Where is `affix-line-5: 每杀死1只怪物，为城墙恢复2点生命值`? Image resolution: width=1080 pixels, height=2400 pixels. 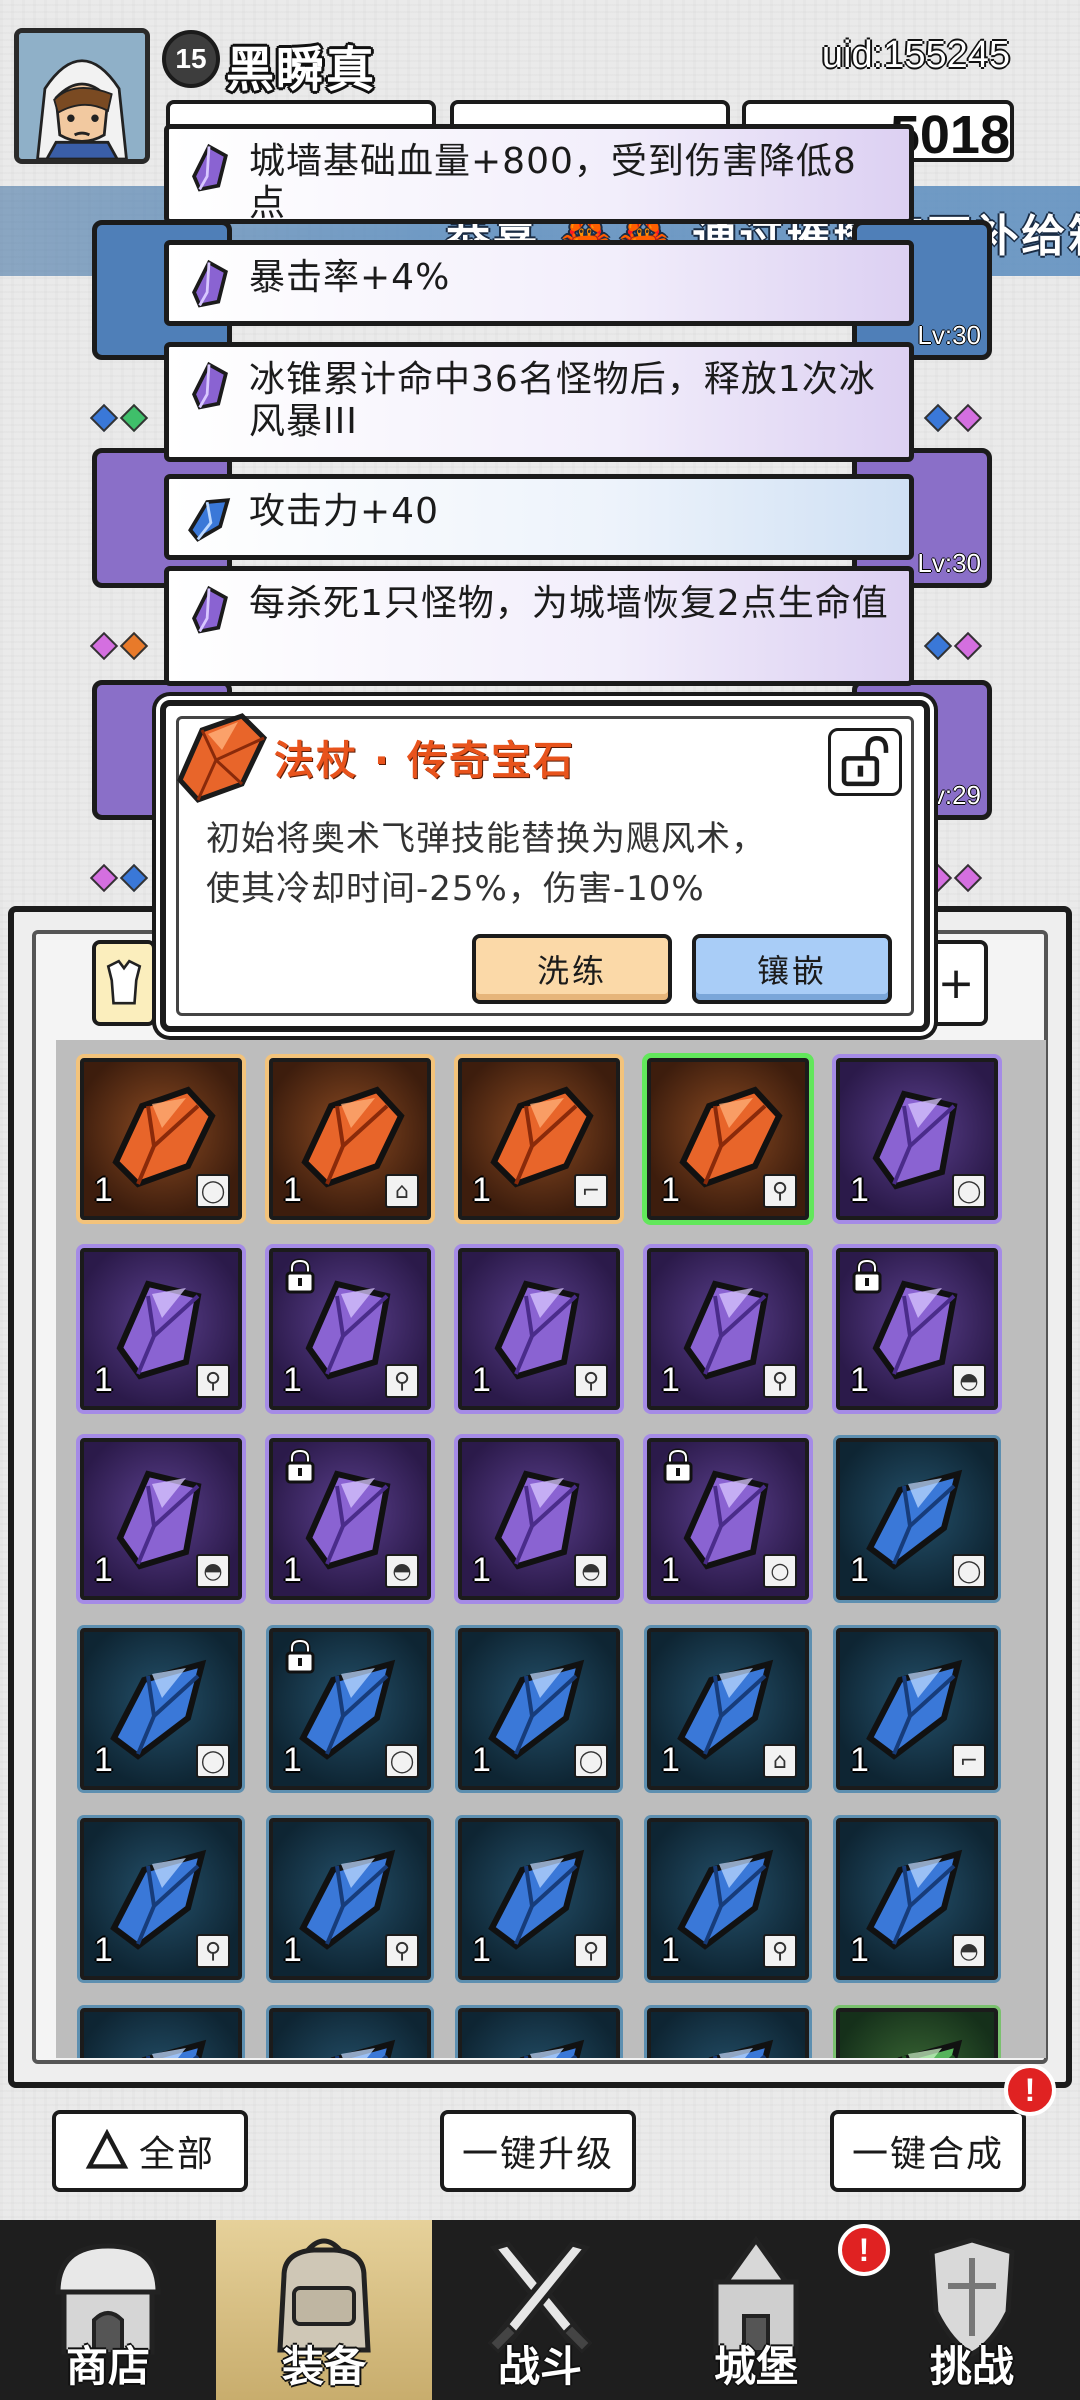 affix-line-5: 每杀死1只怪物，为城墙恢复2点生命值 is located at coordinates (539, 626).